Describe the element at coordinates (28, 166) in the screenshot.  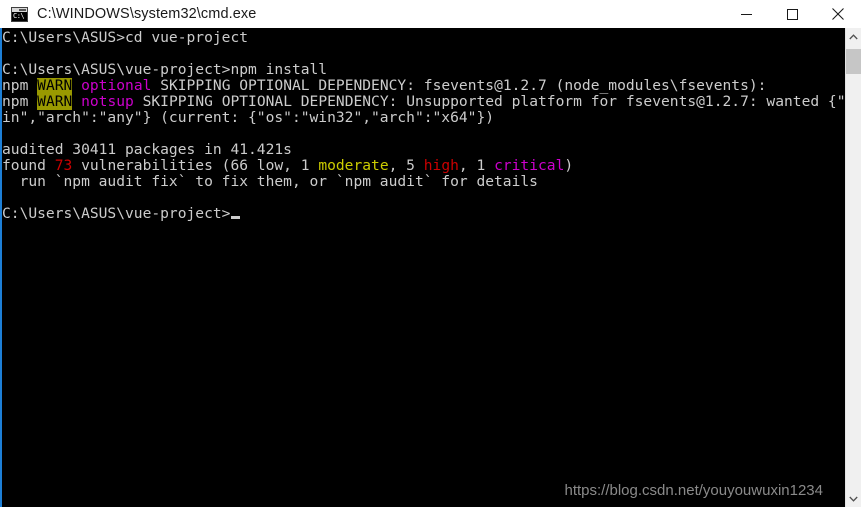
I see `terminal-text-run: found` at that location.